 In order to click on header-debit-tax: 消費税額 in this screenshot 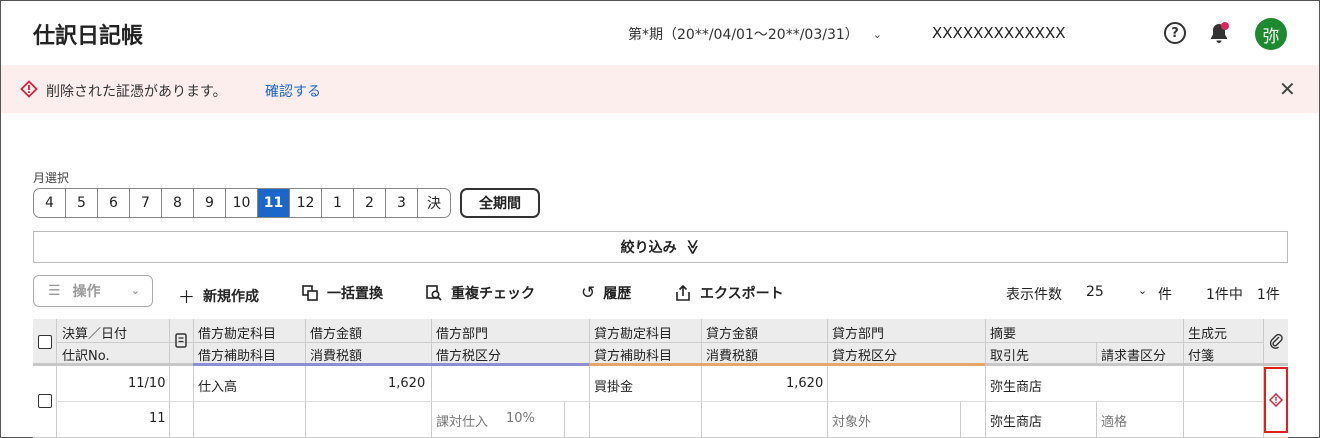, I will do `click(336, 356)`.